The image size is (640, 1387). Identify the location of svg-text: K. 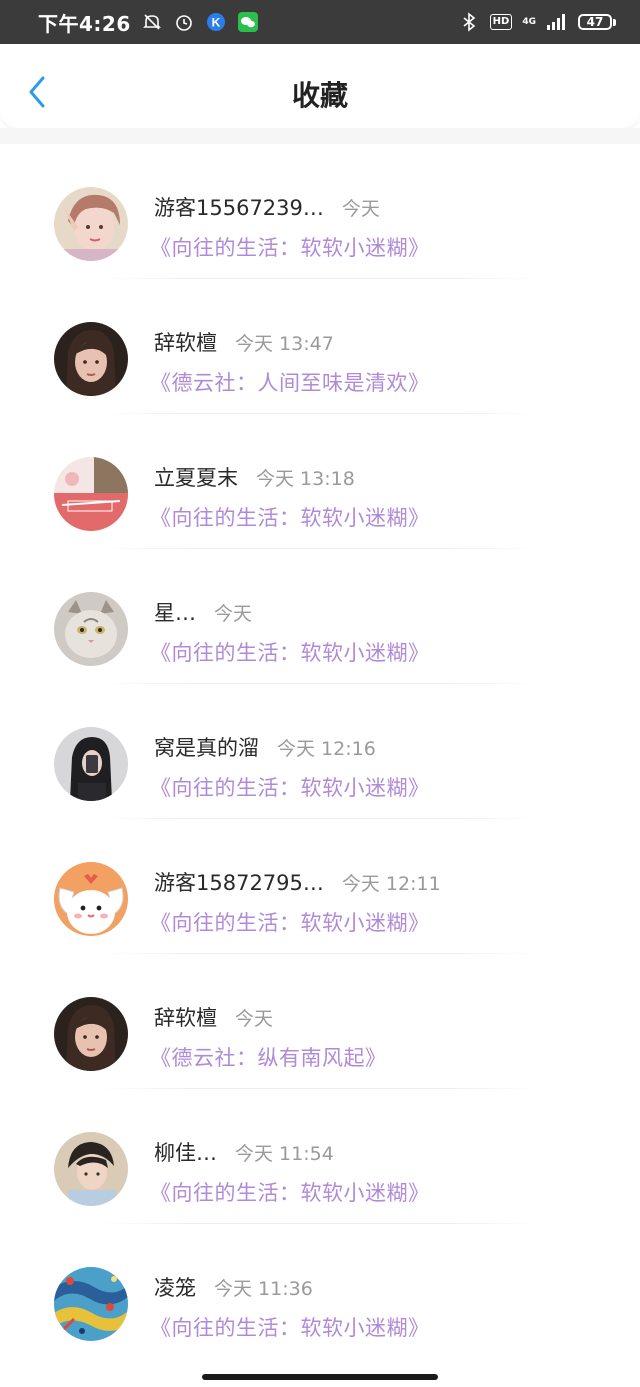
(215, 23).